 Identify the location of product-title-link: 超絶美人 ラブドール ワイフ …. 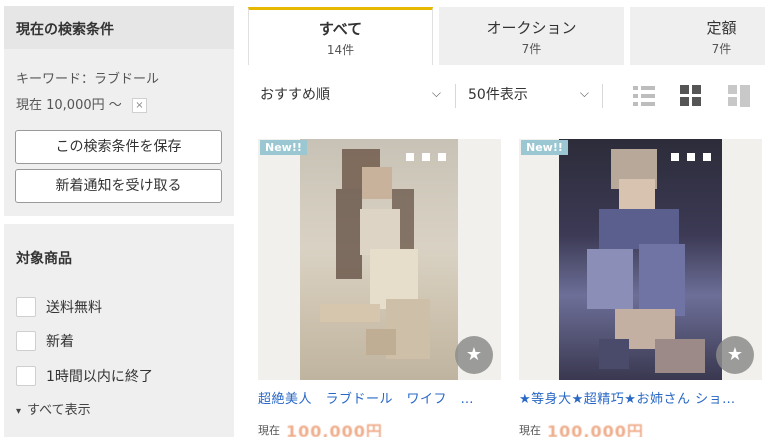
(379, 397).